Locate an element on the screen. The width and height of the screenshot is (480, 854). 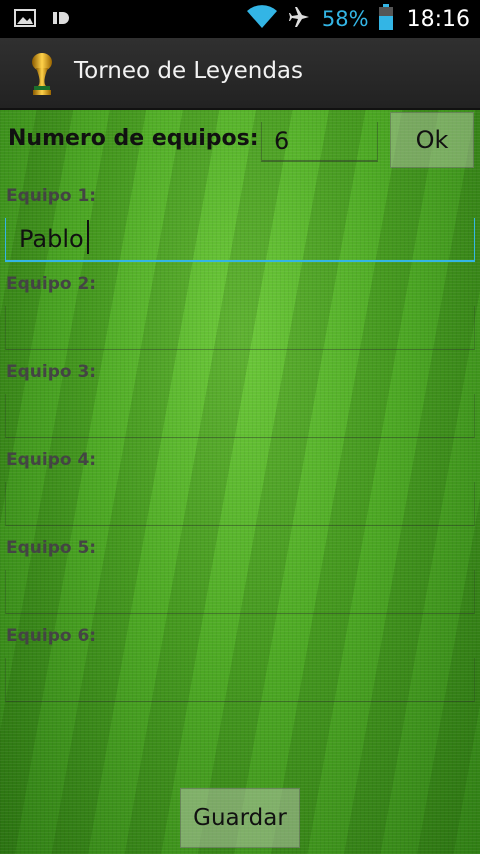
wifi-icon is located at coordinates (262, 19).